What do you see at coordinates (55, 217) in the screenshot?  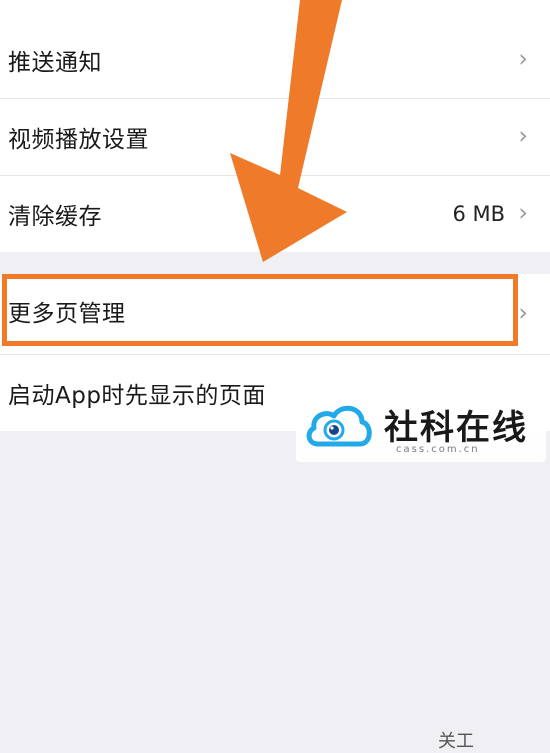 I see `settings-row-label: 清除缓存` at bounding box center [55, 217].